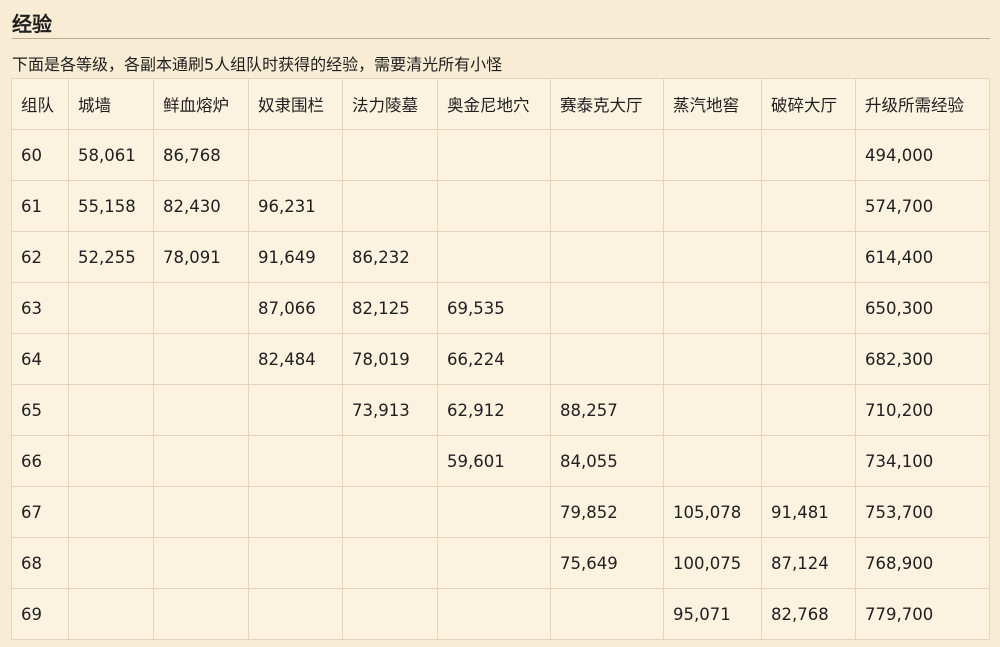  I want to click on column-header: 城墙, so click(111, 104).